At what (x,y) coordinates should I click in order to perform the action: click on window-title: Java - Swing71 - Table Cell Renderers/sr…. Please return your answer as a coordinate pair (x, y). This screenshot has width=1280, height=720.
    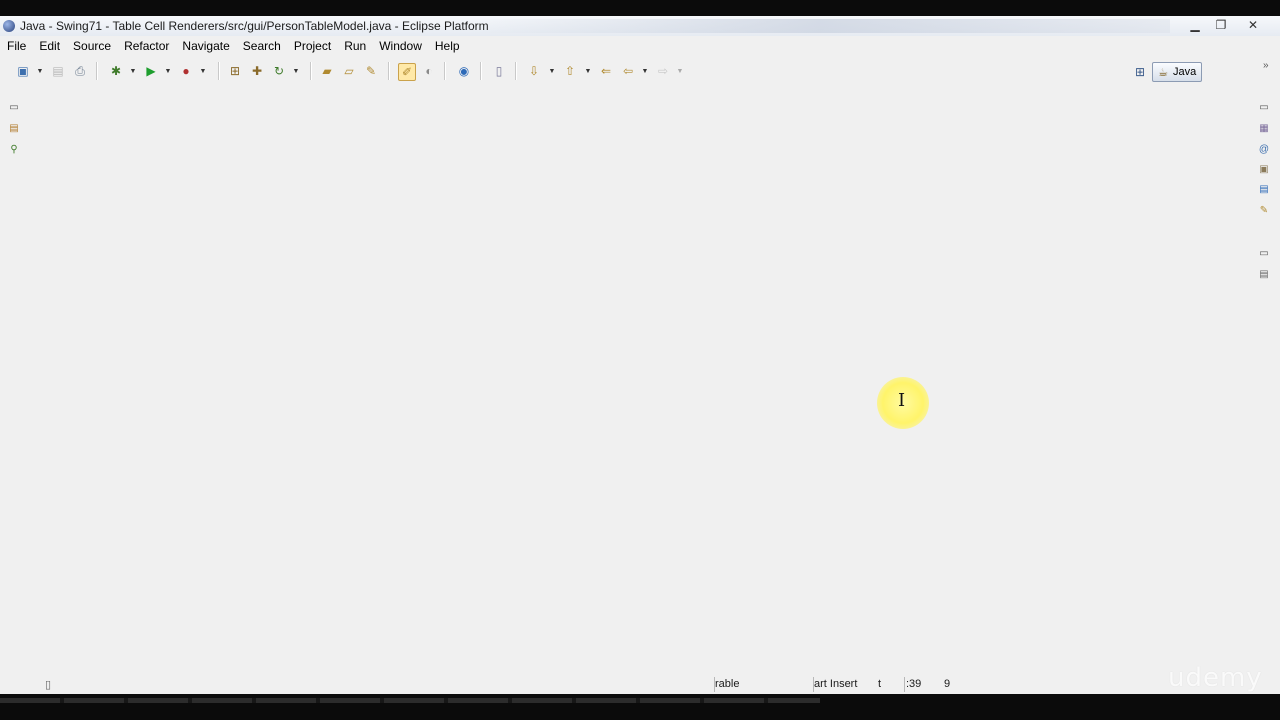
    Looking at the image, I should click on (254, 26).